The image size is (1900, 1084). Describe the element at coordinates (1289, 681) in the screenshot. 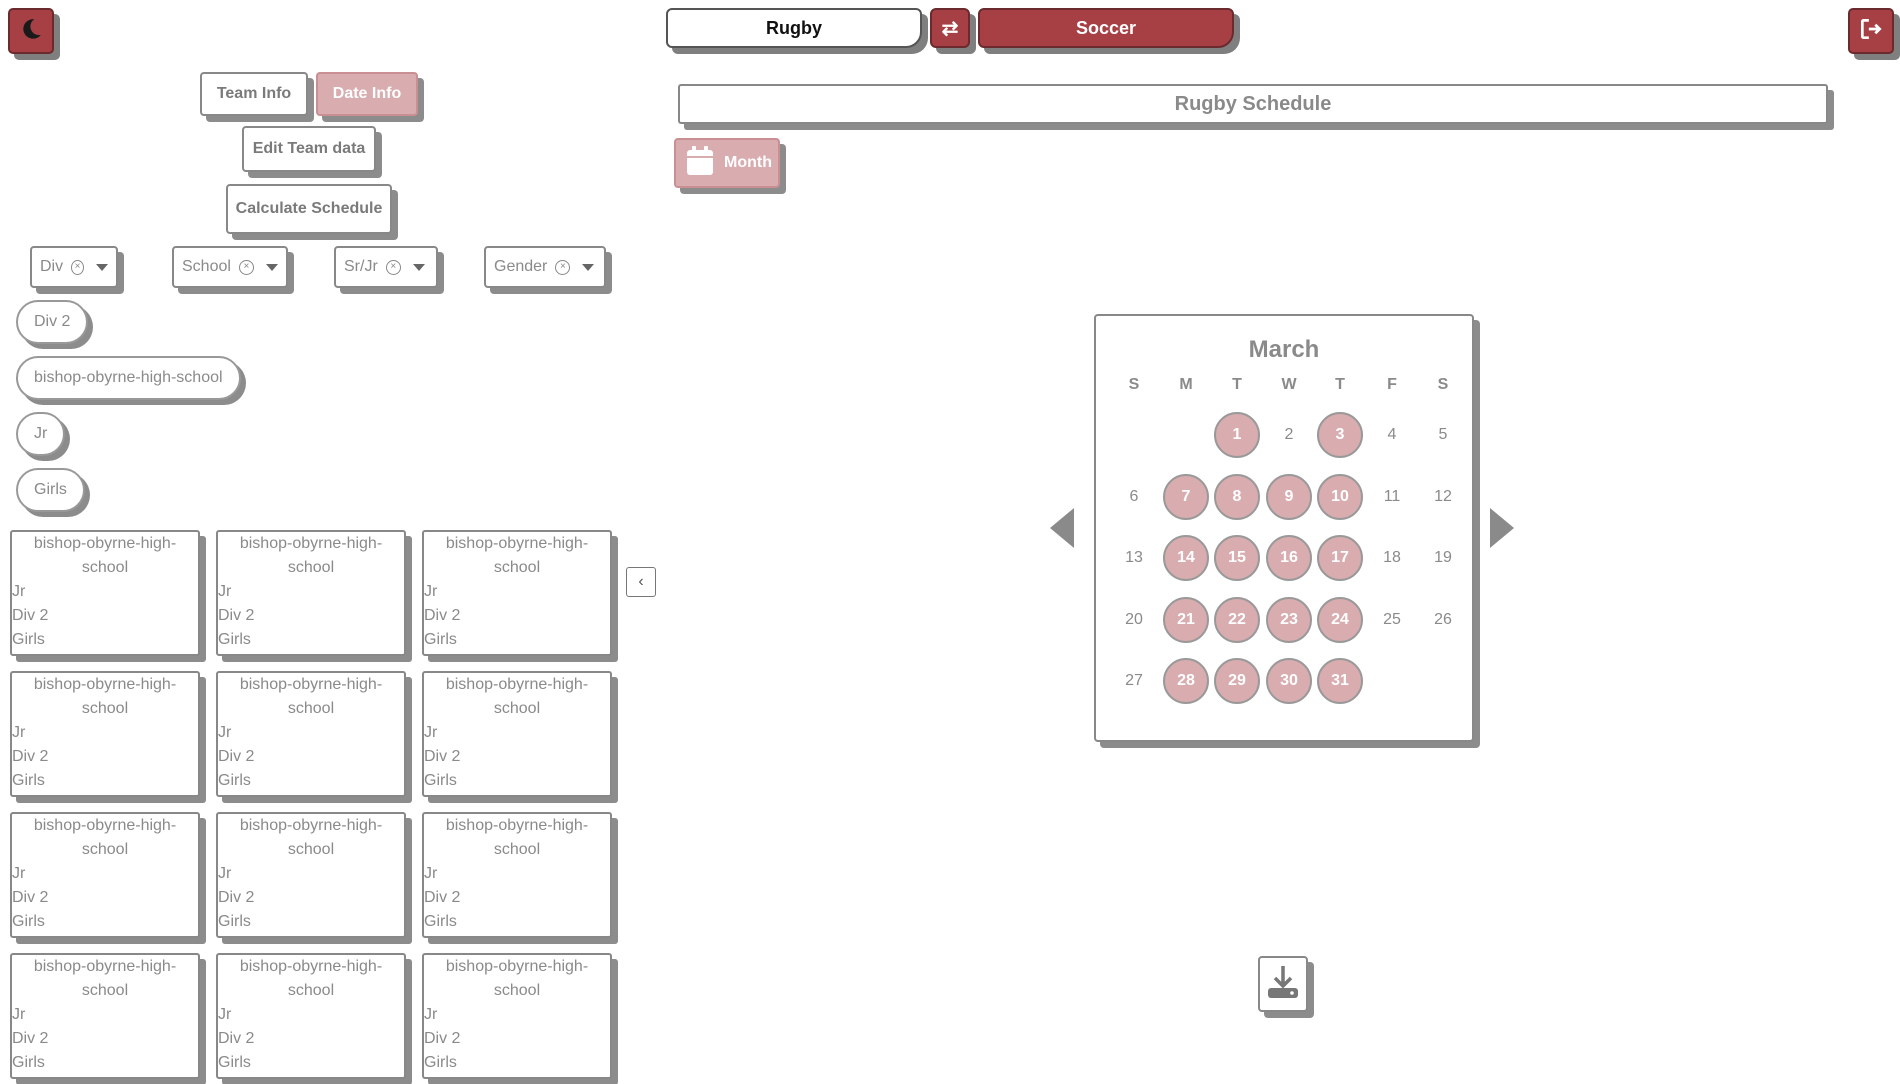

I see `calendar-day-selected: 30` at that location.